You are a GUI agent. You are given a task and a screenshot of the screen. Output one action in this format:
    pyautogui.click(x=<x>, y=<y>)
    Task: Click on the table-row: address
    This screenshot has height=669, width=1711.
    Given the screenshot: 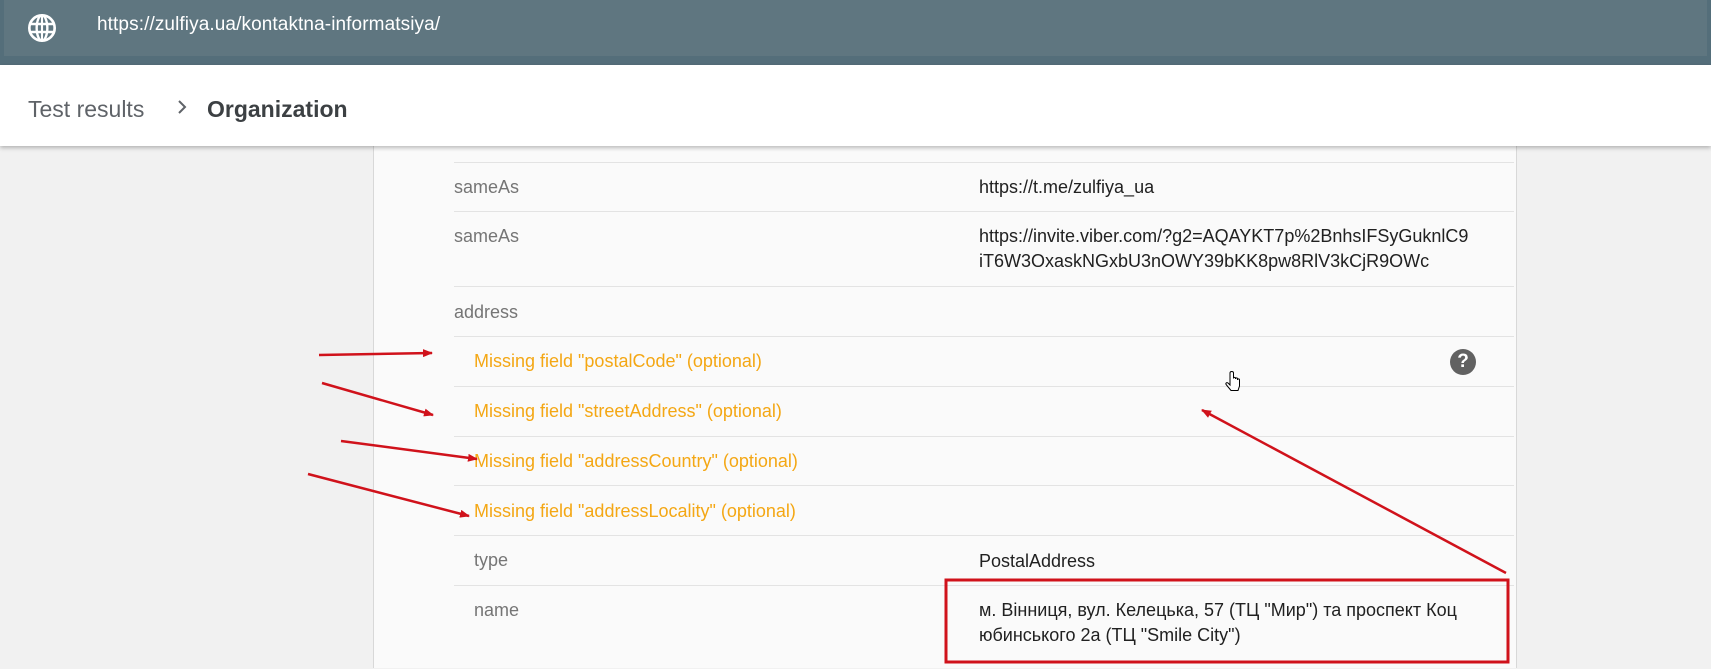 What is the action you would take?
    pyautogui.click(x=984, y=311)
    